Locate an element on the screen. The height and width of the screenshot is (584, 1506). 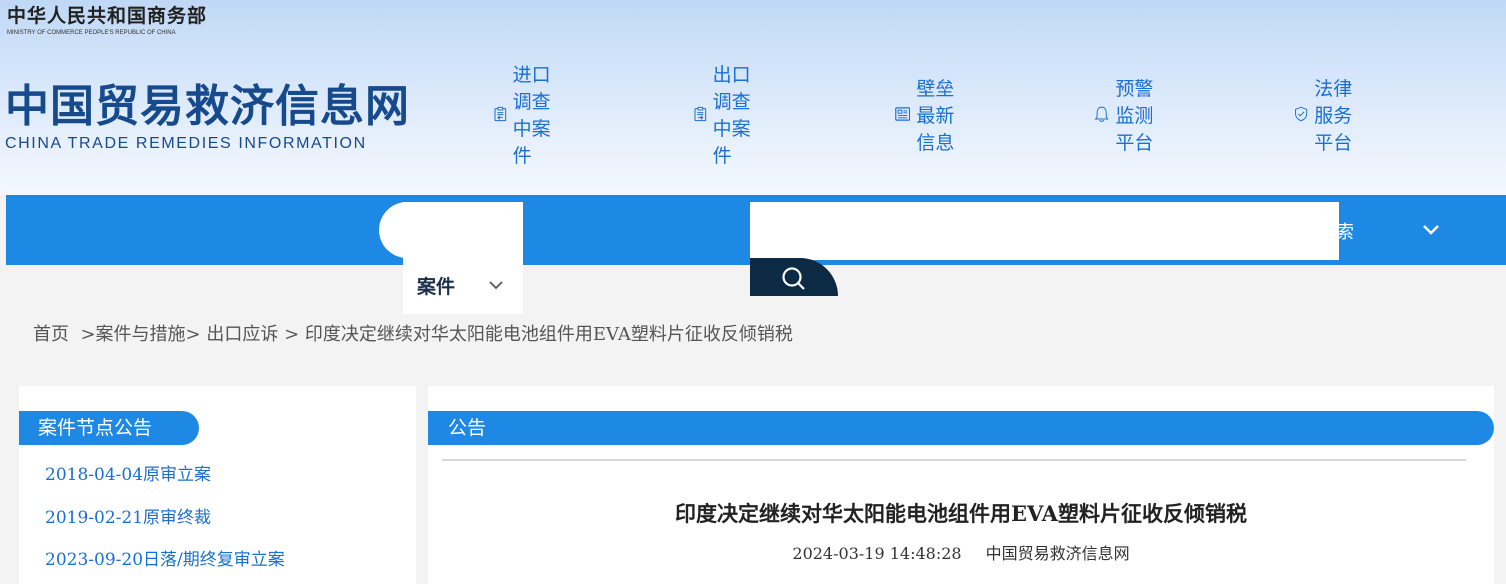
bell-icon is located at coordinates (1101, 114).